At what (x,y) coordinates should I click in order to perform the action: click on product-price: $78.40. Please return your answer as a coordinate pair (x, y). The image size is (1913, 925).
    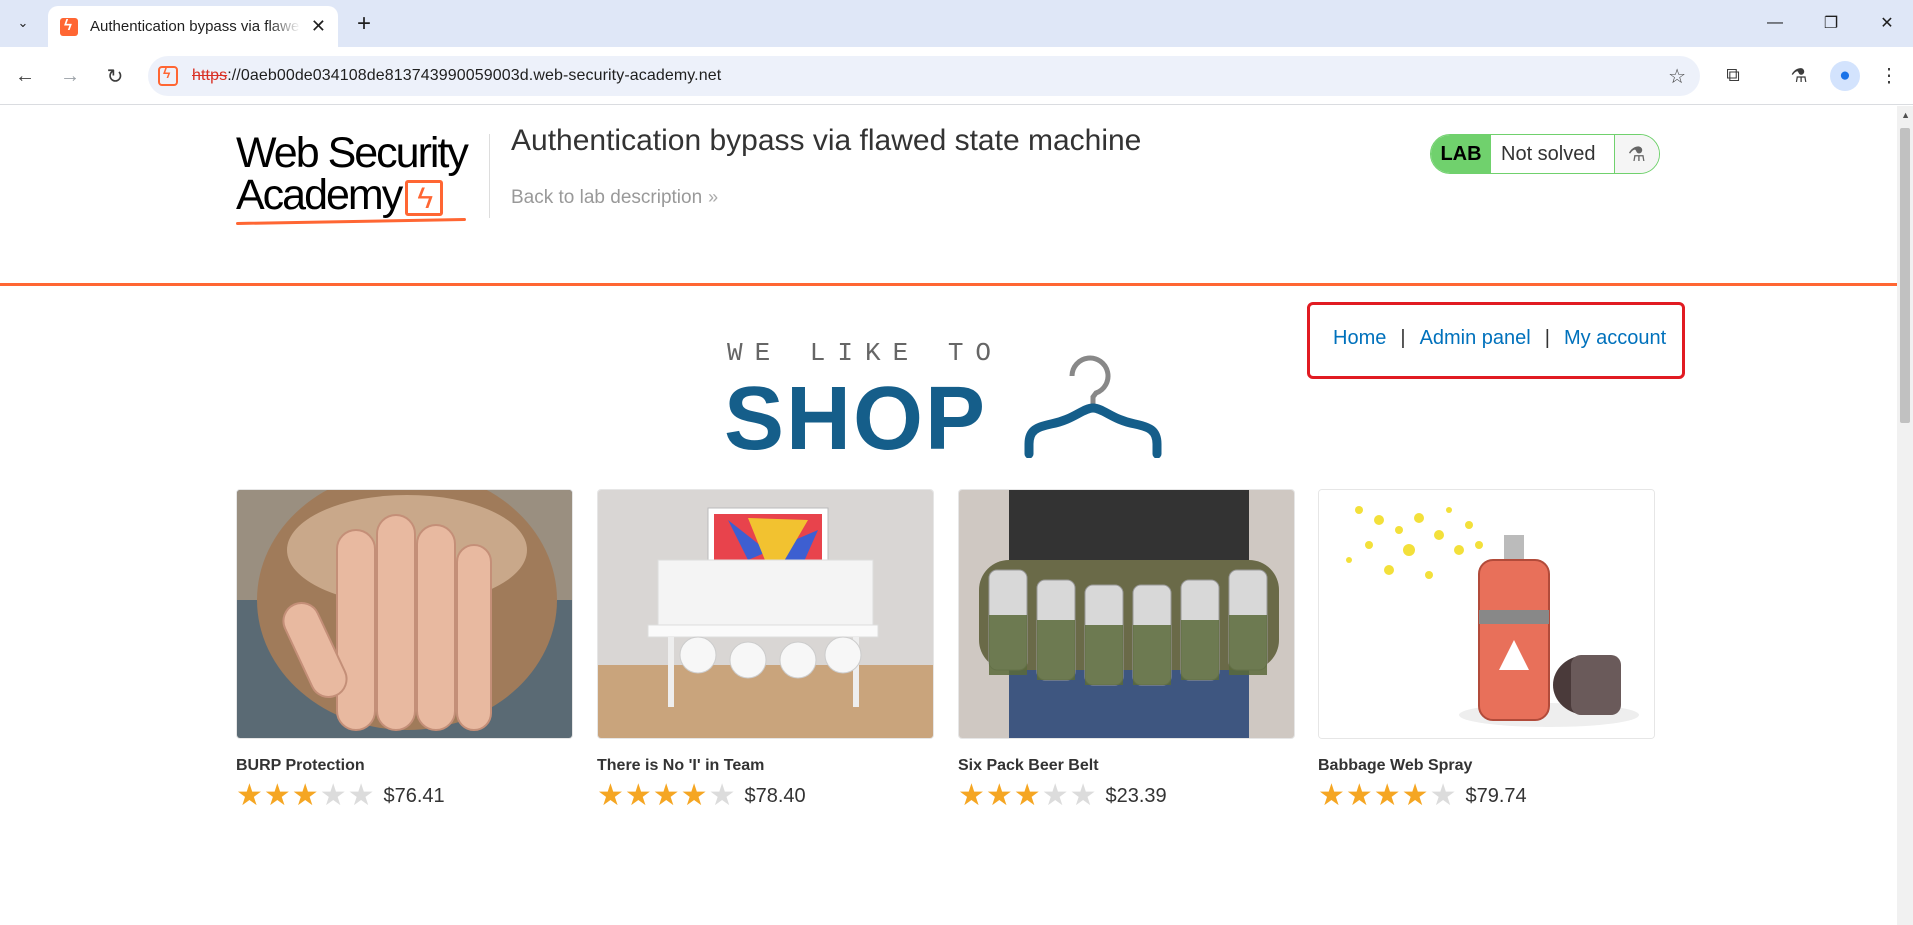
    Looking at the image, I should click on (775, 795).